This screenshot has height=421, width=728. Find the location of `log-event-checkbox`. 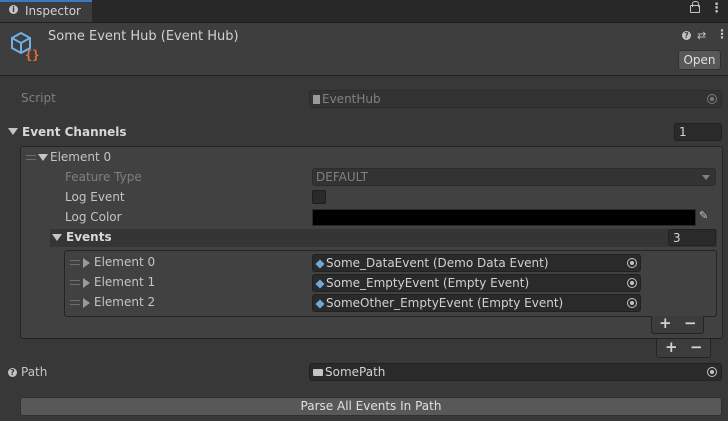

log-event-checkbox is located at coordinates (319, 197).